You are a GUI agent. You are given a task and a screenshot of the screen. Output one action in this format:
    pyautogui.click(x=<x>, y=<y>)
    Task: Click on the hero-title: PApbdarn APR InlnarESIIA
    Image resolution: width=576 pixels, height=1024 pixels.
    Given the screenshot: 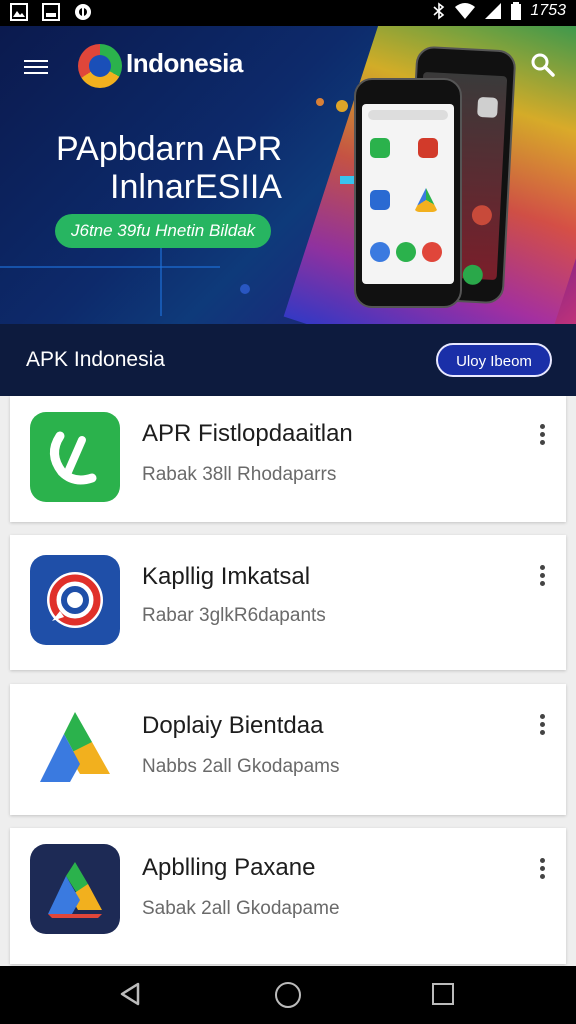 What is the action you would take?
    pyautogui.click(x=169, y=168)
    